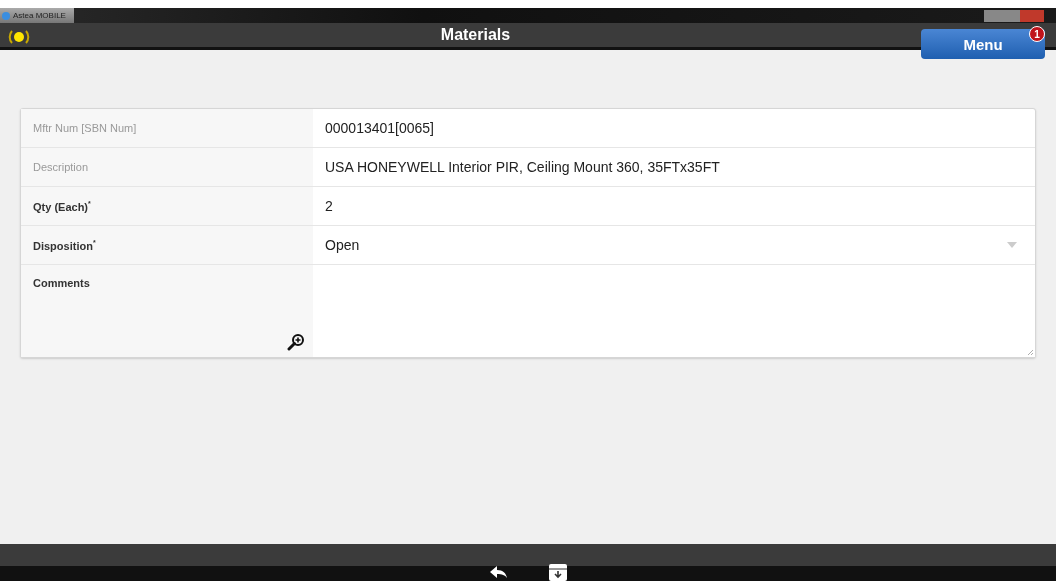  Describe the element at coordinates (674, 245) in the screenshot. I see `dropdown-field: Open` at that location.